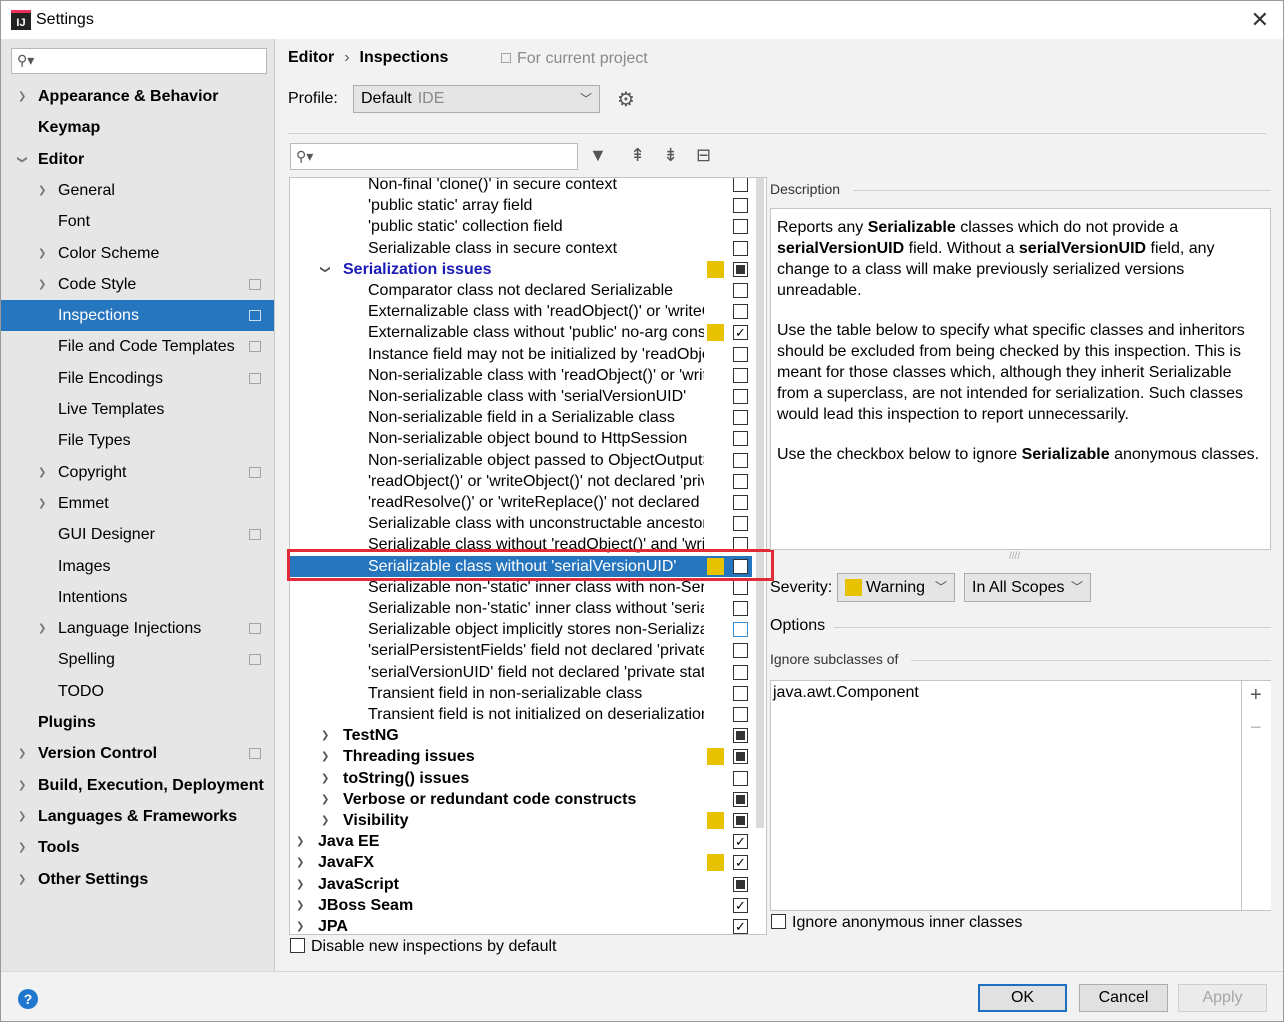 The height and width of the screenshot is (1022, 1284). What do you see at coordinates (137, 879) in the screenshot?
I see `sidebar-item-other-settings: ❯ Other Settings` at bounding box center [137, 879].